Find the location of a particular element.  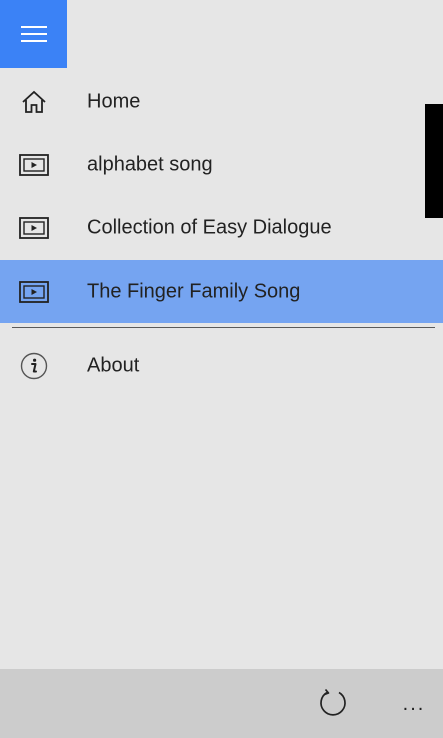

home-icon is located at coordinates (34, 102).